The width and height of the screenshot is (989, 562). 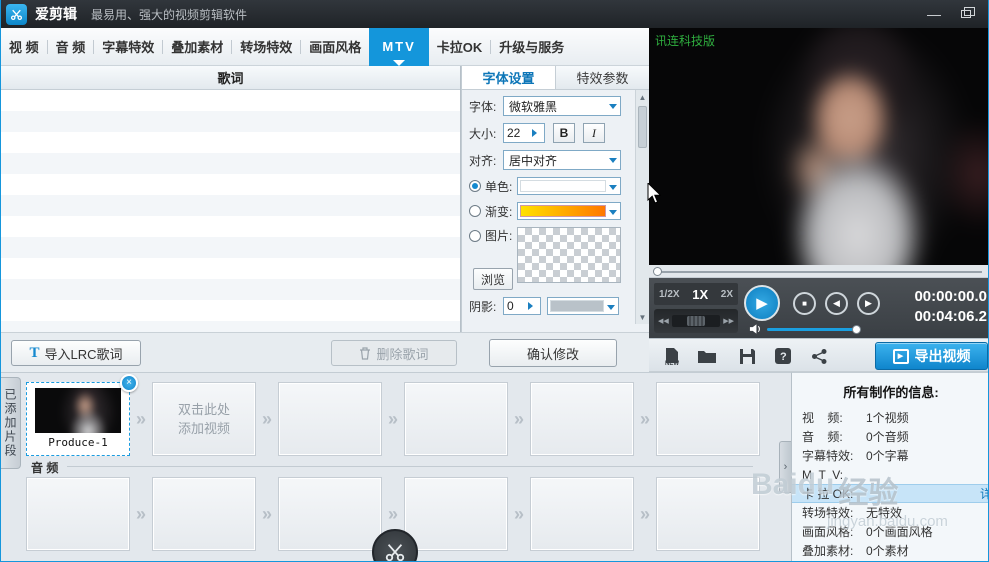 I want to click on info-row-label: 叠加素材:, so click(x=828, y=551).